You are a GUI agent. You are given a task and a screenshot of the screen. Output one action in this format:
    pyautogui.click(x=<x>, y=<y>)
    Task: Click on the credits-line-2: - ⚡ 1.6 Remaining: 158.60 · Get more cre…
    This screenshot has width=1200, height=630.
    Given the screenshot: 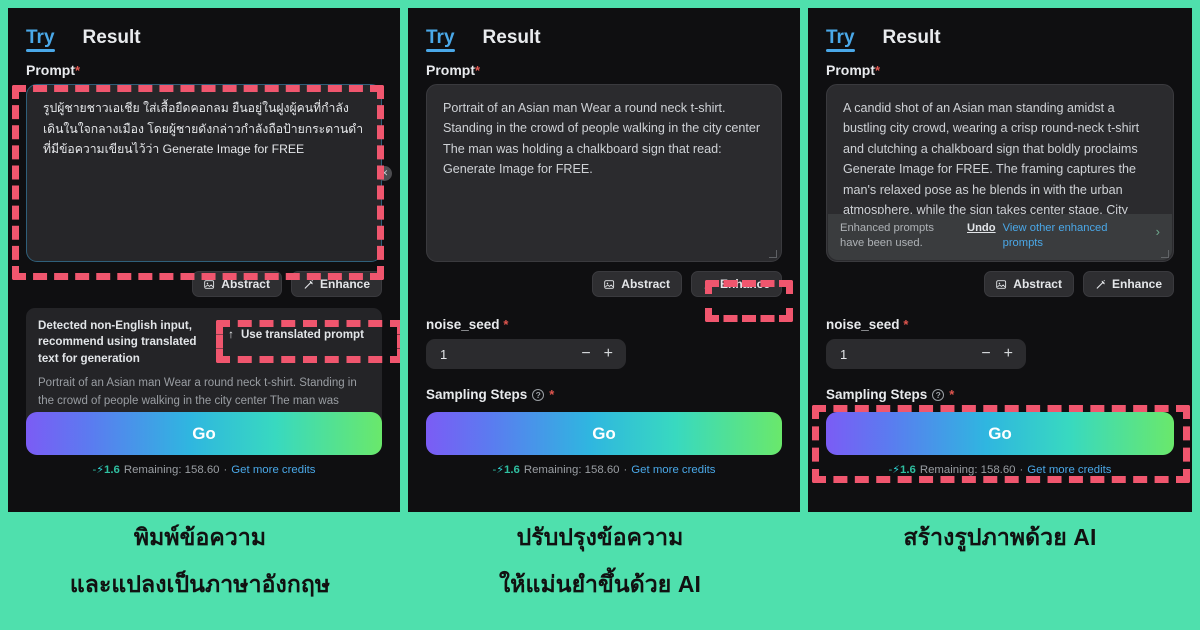 What is the action you would take?
    pyautogui.click(x=604, y=470)
    